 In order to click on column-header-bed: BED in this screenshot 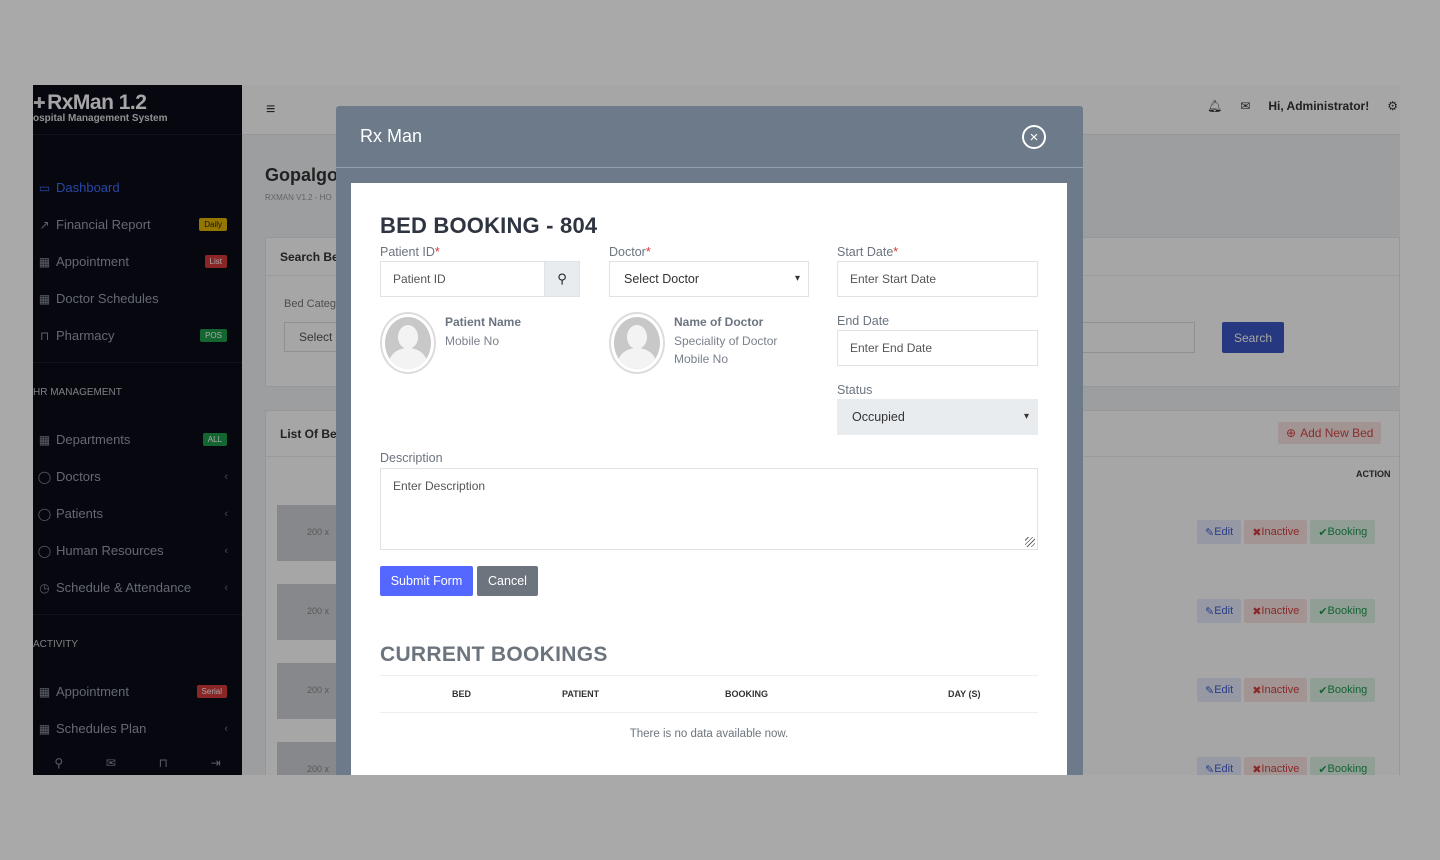, I will do `click(462, 694)`.